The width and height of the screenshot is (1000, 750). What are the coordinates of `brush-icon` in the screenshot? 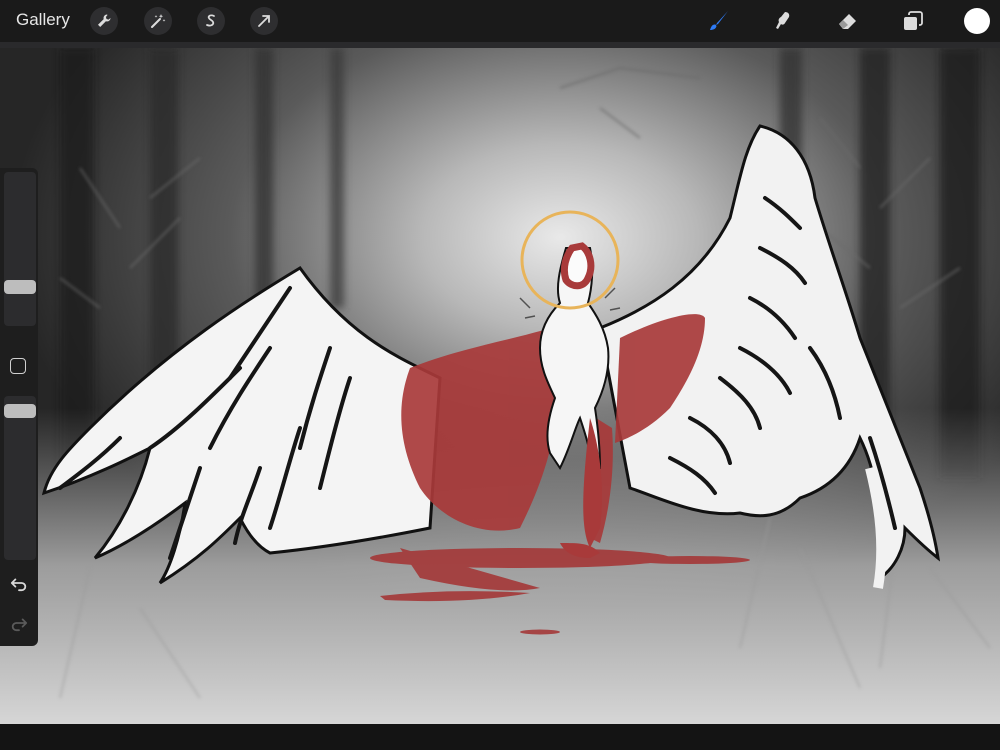 It's located at (718, 21).